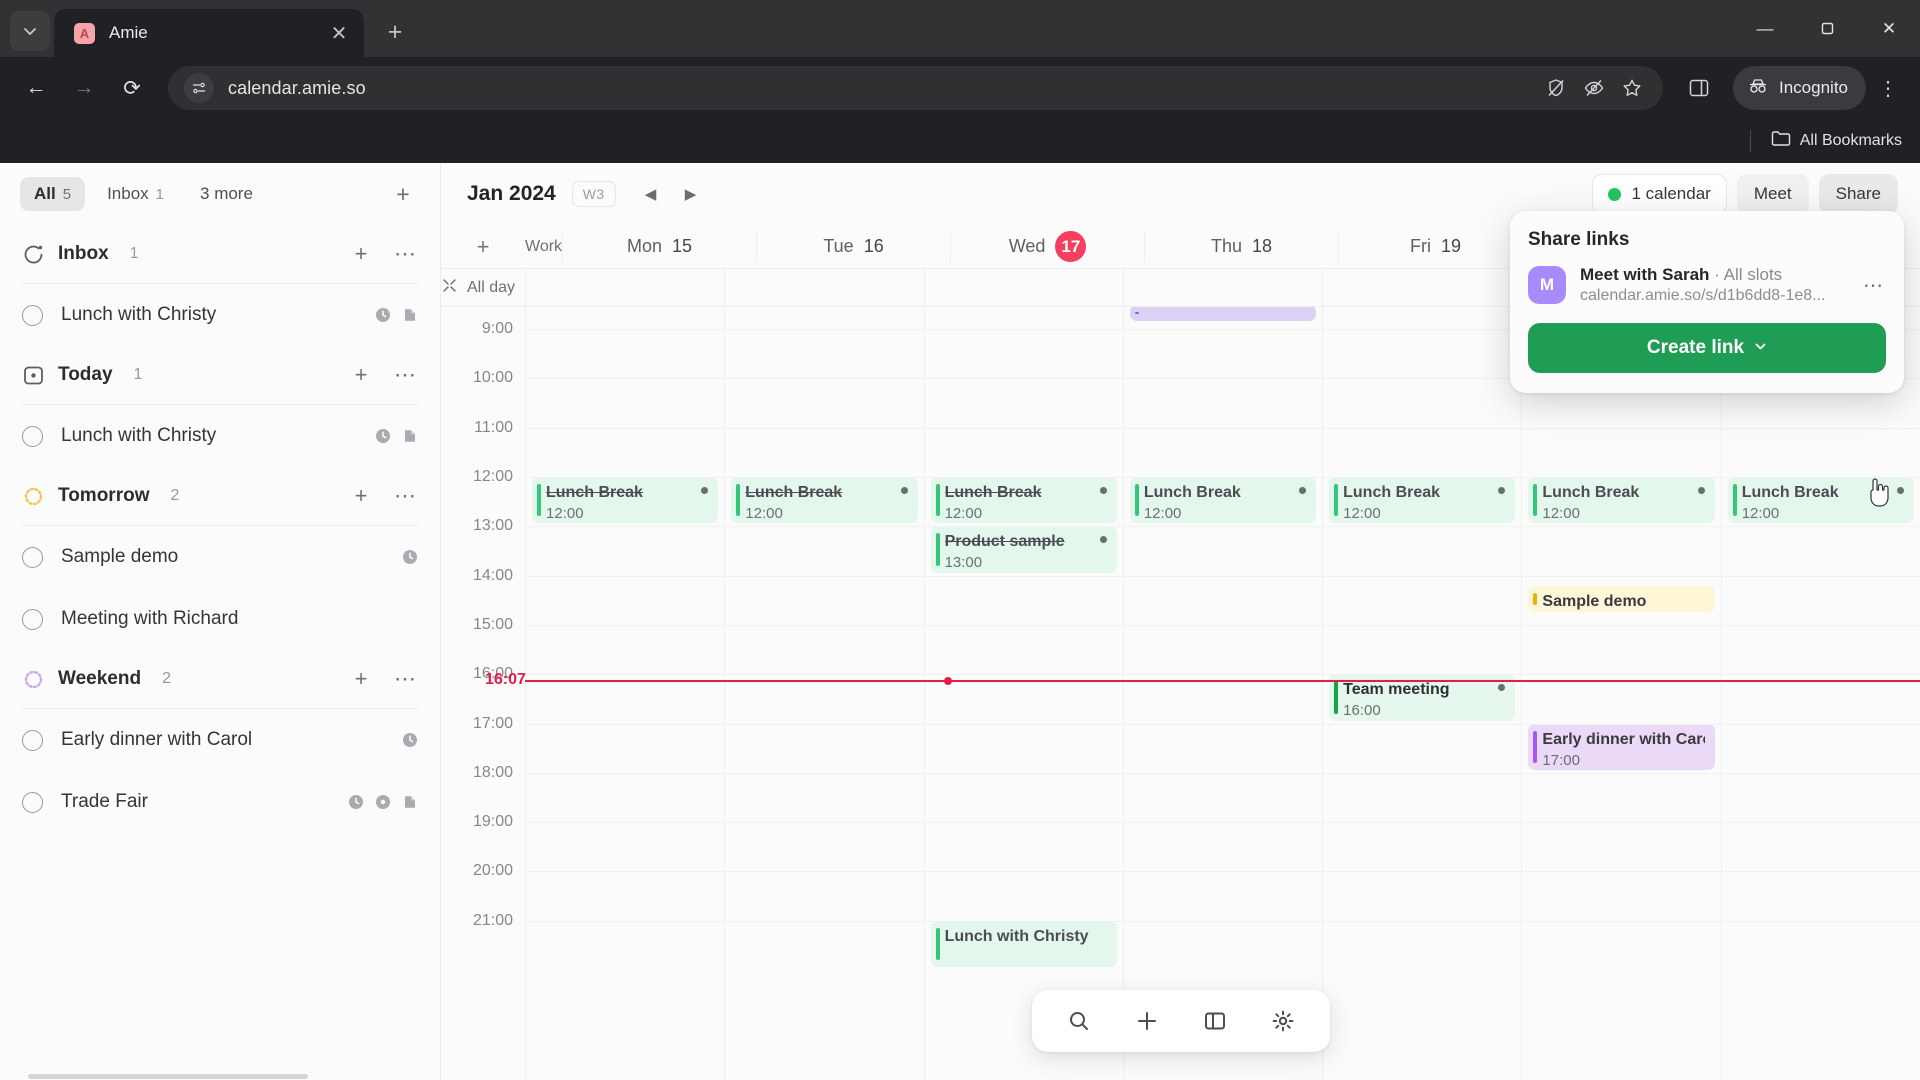  Describe the element at coordinates (220, 254) in the screenshot. I see `group-header-inbox: Inbox 1 + ⋯` at that location.